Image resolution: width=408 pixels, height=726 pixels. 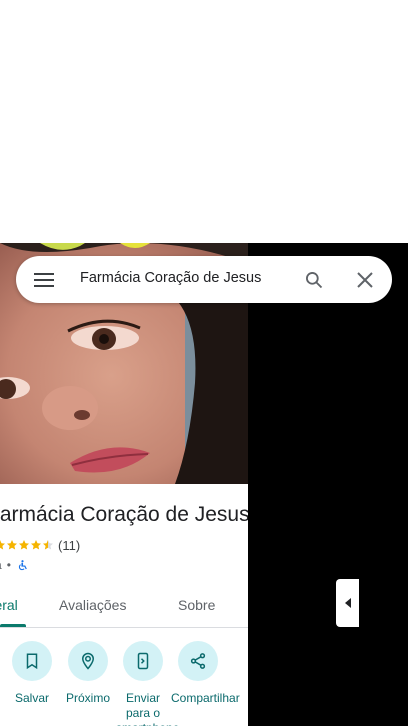 I want to click on collapse-panel-button, so click(x=347, y=603).